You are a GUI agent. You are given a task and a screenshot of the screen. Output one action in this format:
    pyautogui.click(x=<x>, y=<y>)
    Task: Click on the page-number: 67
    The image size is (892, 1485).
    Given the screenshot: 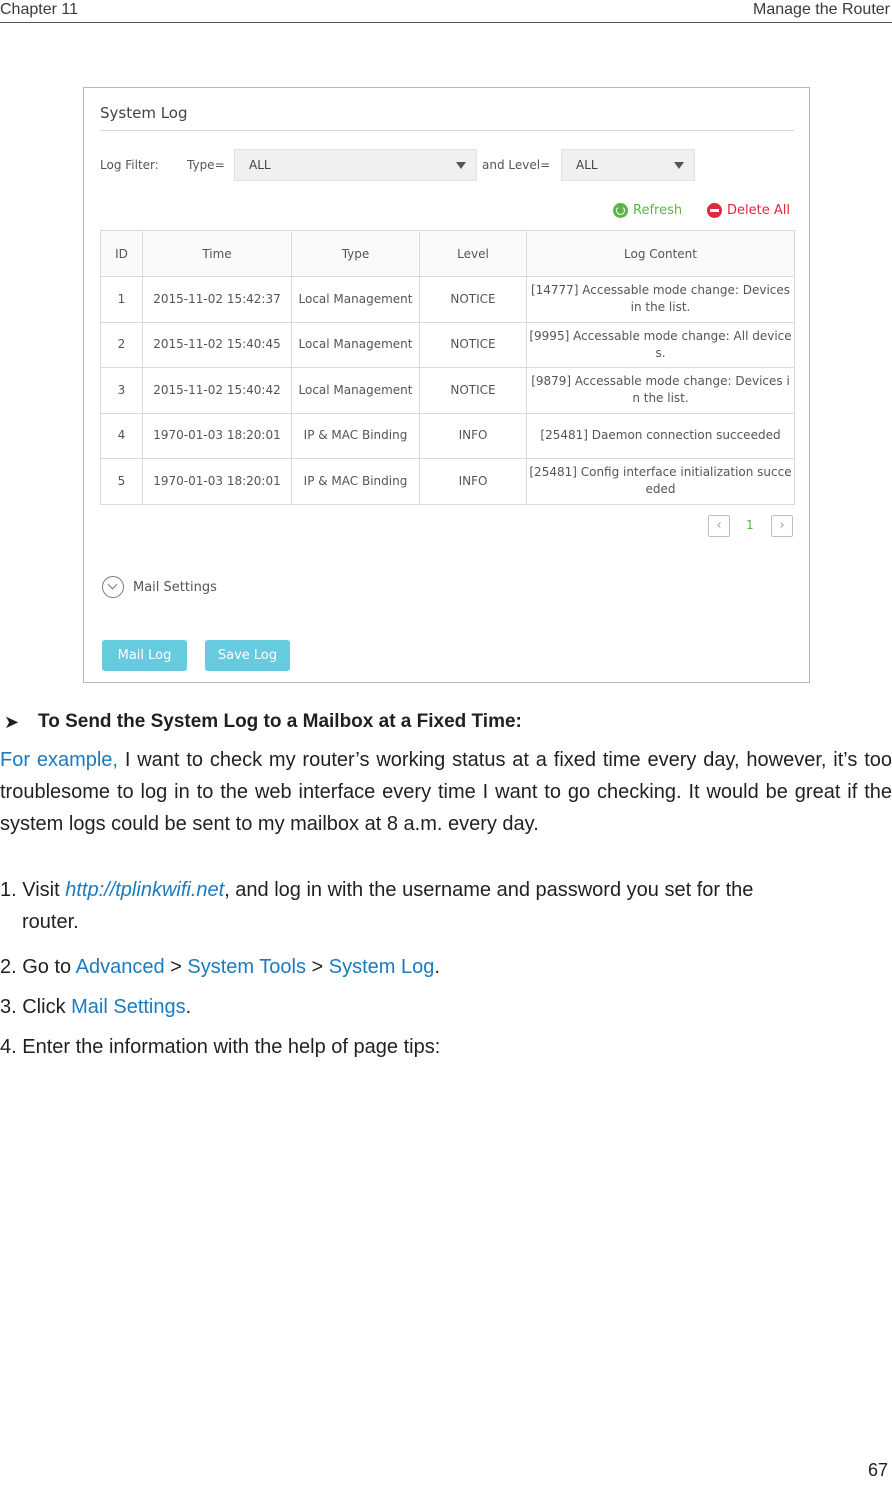 What is the action you would take?
    pyautogui.click(x=877, y=1470)
    